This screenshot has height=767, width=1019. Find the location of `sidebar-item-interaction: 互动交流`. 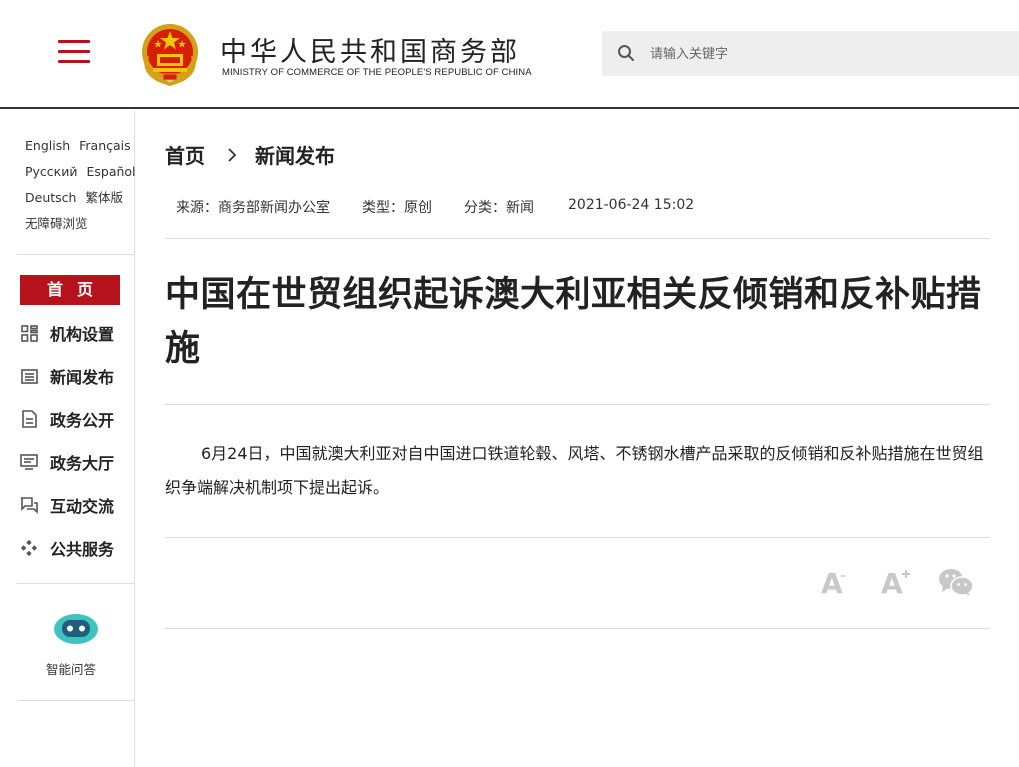

sidebar-item-interaction: 互动交流 is located at coordinates (67, 505).